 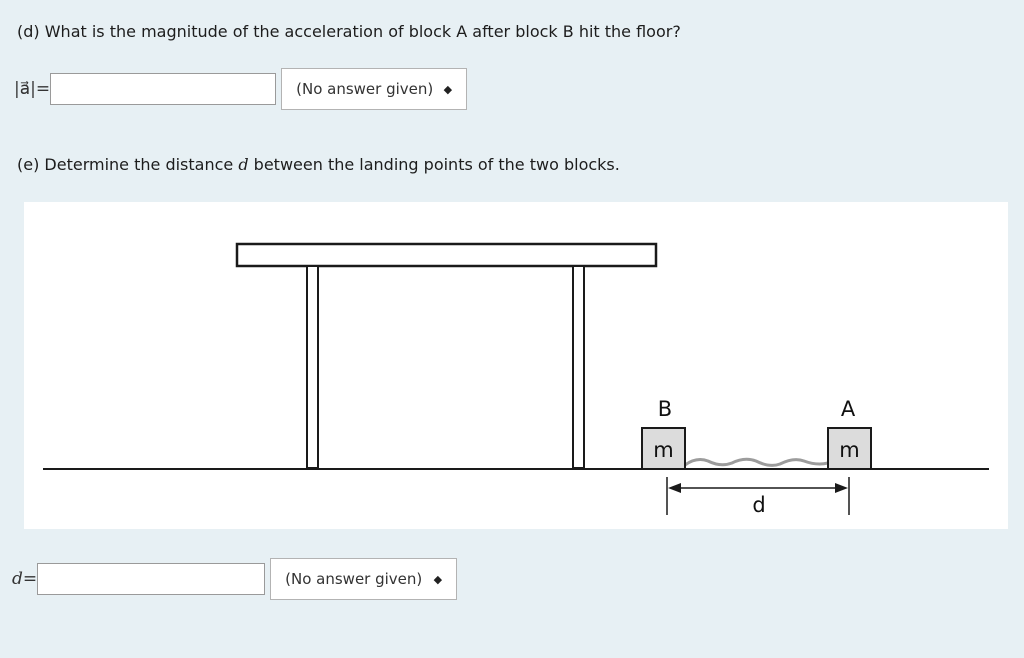 I want to click on table-leg-left, so click(x=312, y=367).